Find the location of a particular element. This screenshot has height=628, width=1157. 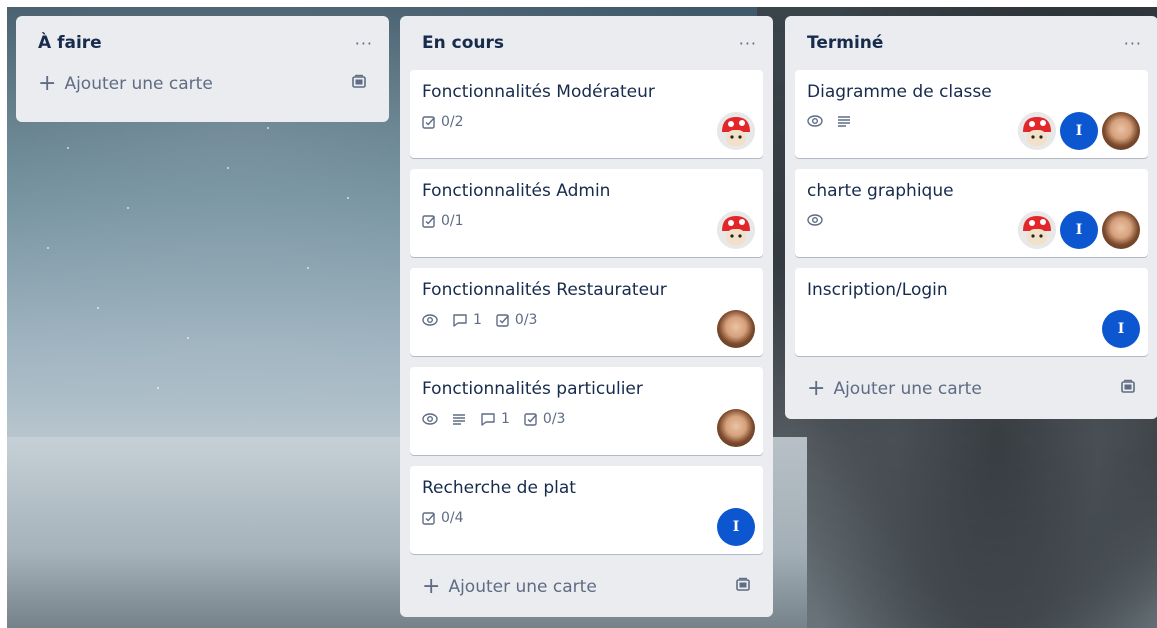

card: Diagramme de classe I is located at coordinates (971, 114).